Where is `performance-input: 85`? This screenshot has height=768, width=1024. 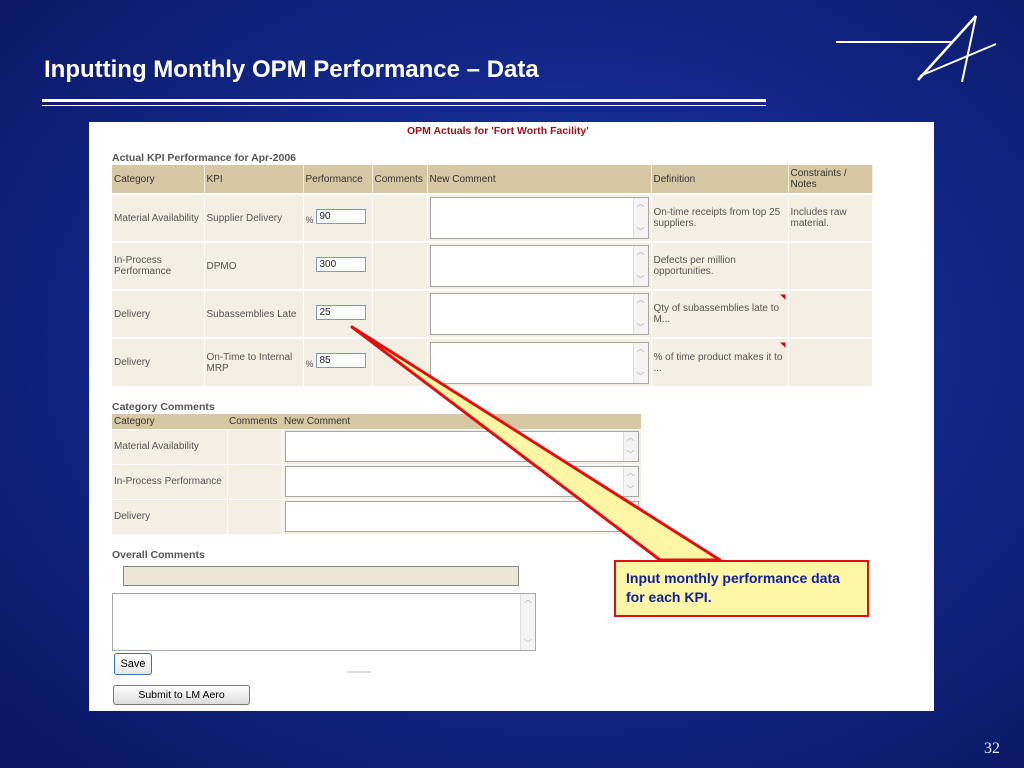
performance-input: 85 is located at coordinates (340, 360).